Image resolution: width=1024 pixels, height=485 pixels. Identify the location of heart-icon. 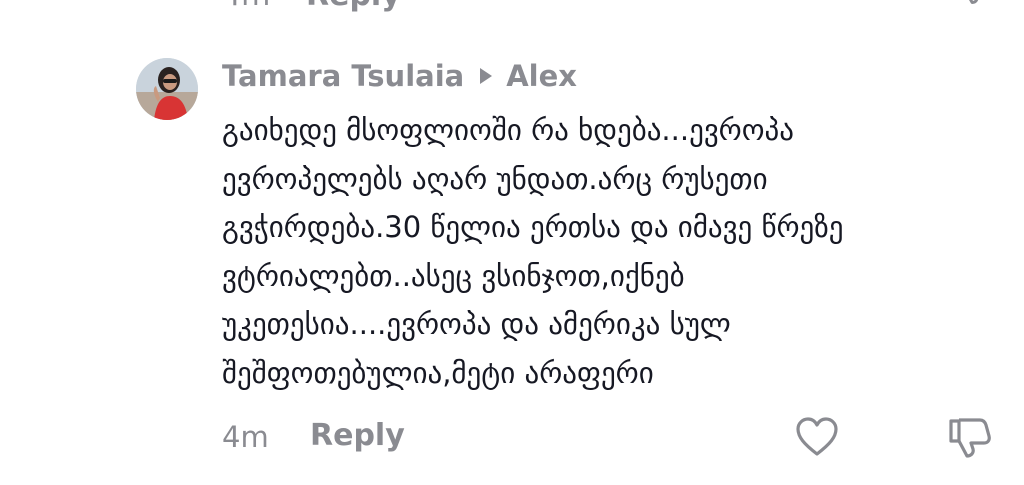
(817, 437).